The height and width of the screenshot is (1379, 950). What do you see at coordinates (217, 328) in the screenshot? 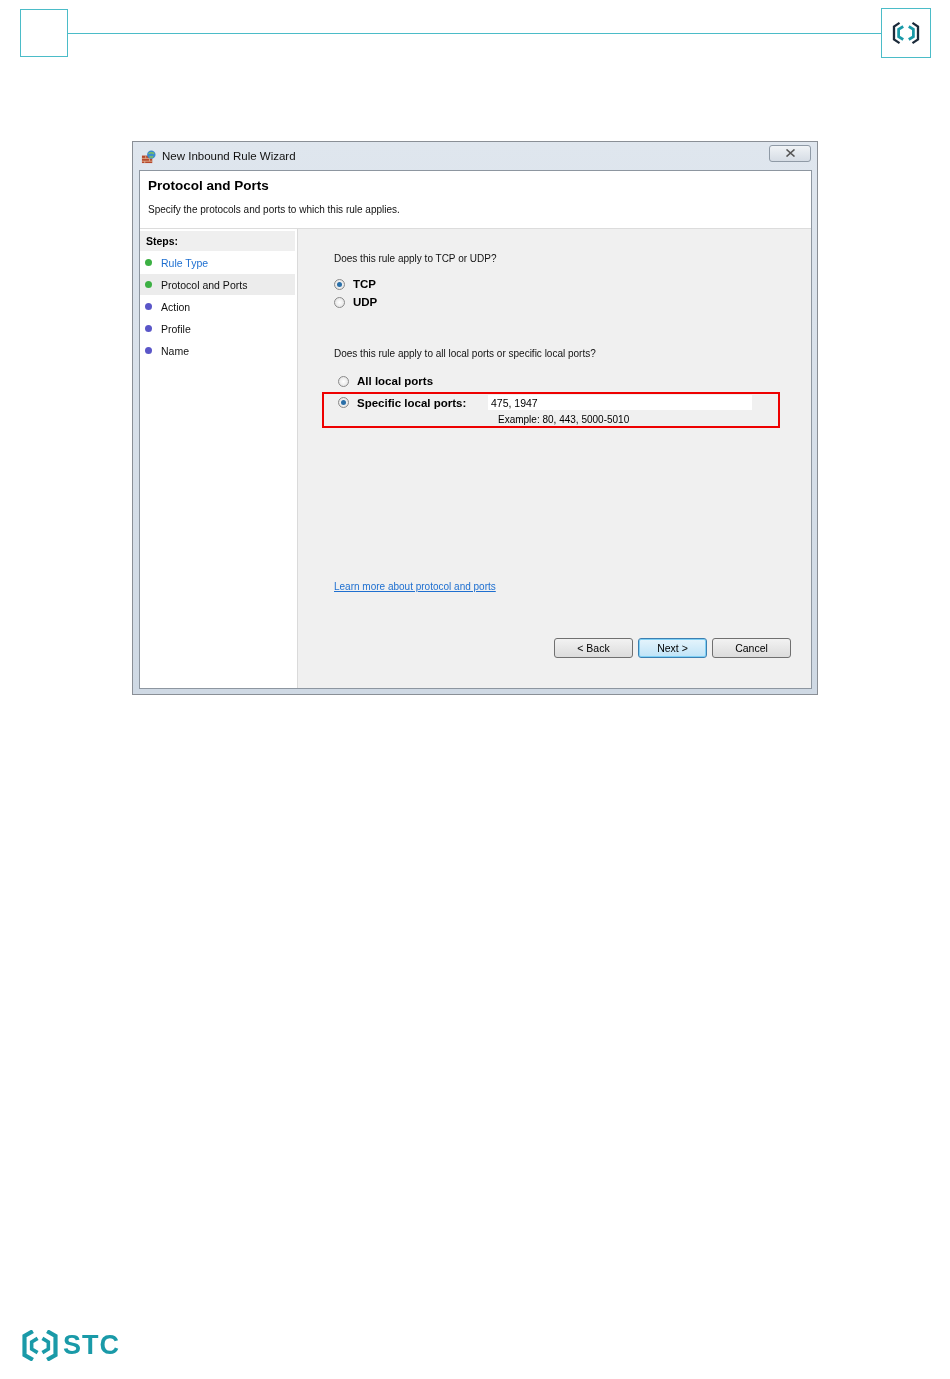
I see `step-item: Profile` at bounding box center [217, 328].